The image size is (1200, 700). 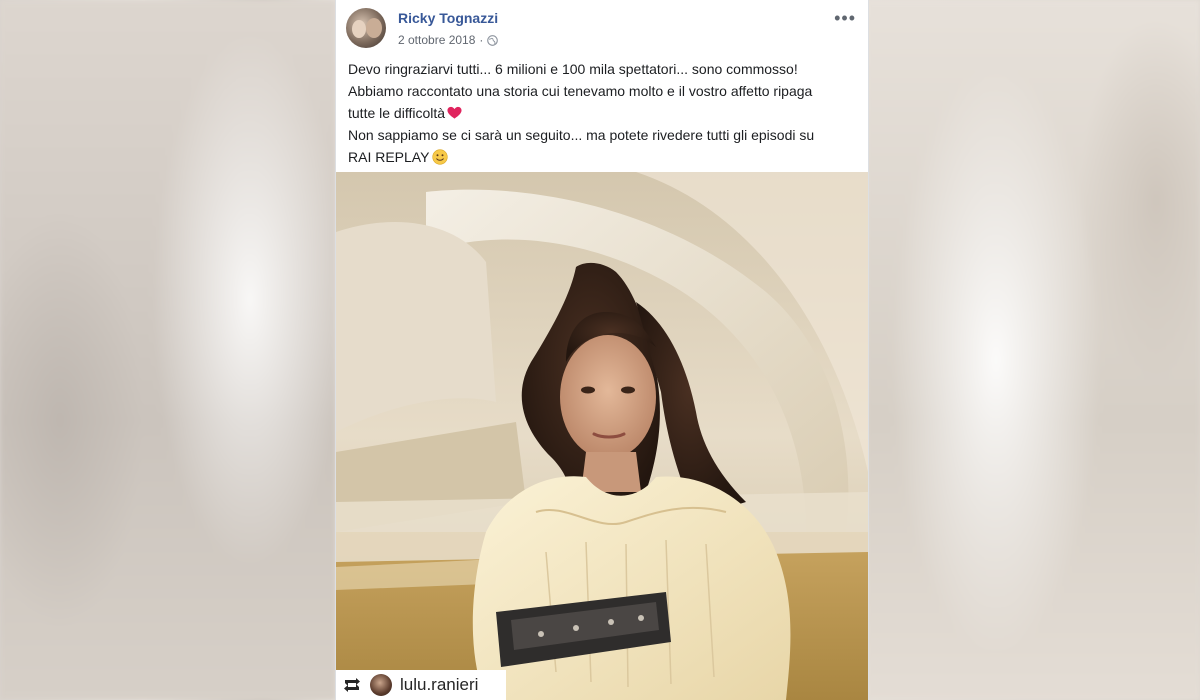 What do you see at coordinates (493, 40) in the screenshot?
I see `globe-icon` at bounding box center [493, 40].